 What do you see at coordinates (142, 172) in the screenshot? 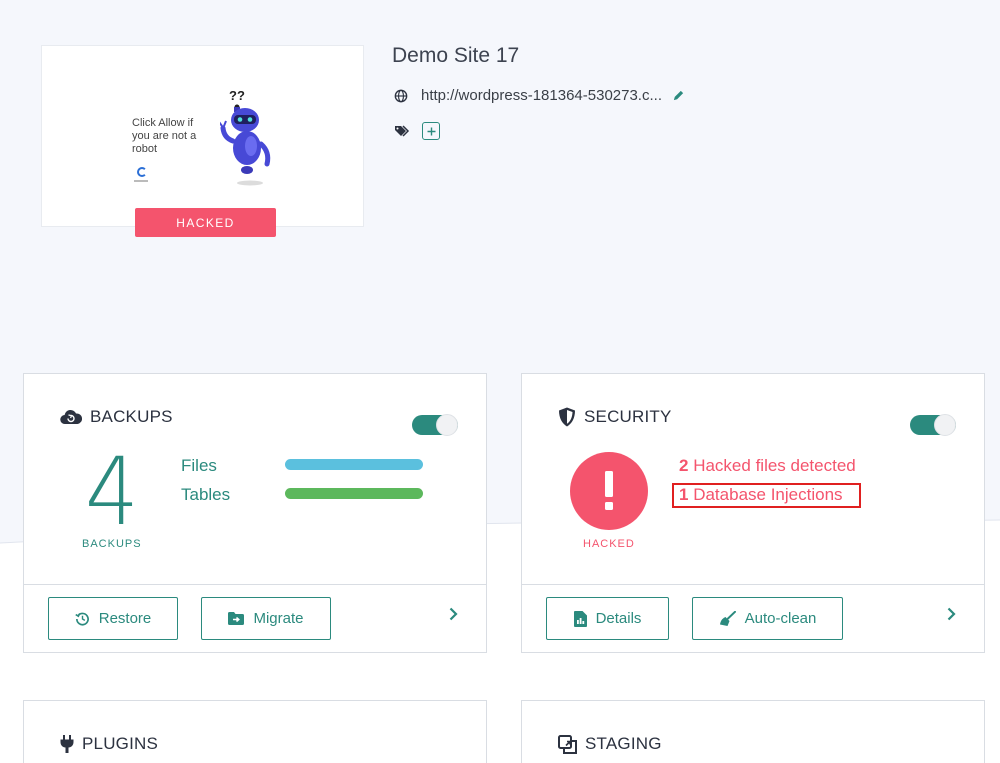
I see `loading-spinner-icon` at bounding box center [142, 172].